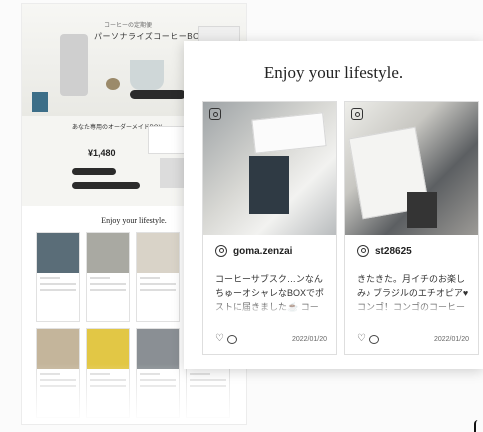 Image resolution: width=483 pixels, height=432 pixels. What do you see at coordinates (262, 251) in the screenshot?
I see `post-username: goma.zenzai` at bounding box center [262, 251].